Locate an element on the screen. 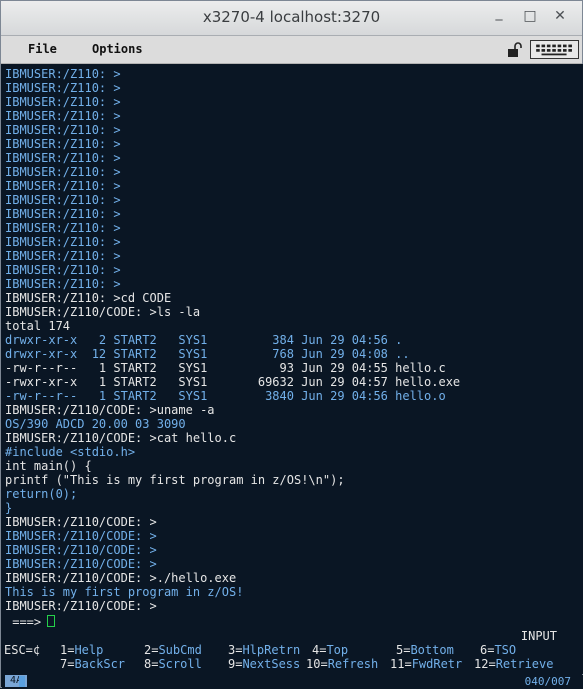  terminal-line: This is my first program in z/OS! is located at coordinates (124, 592).